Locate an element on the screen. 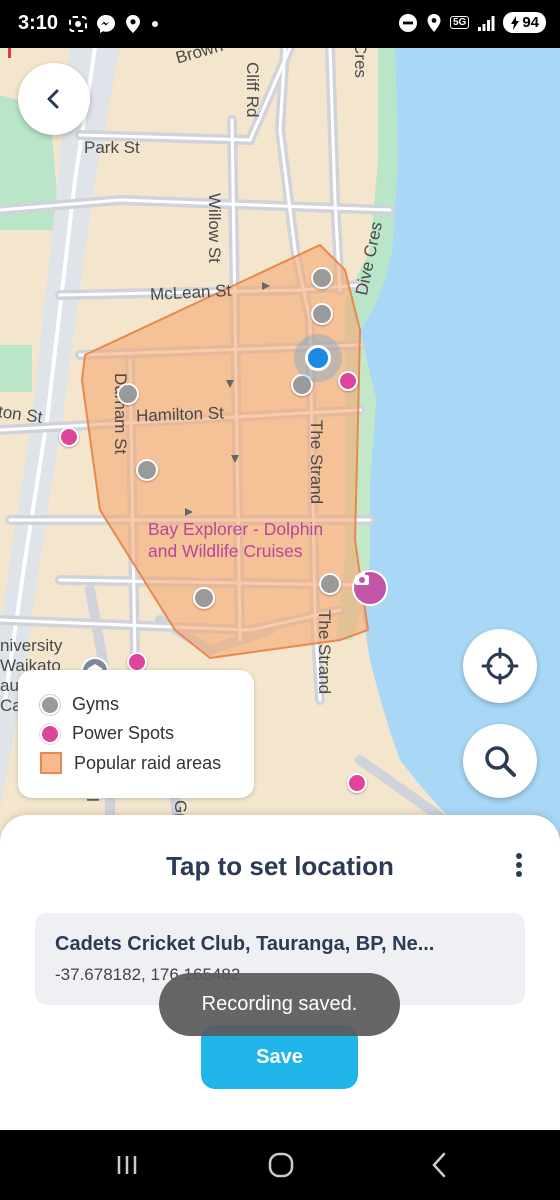 The height and width of the screenshot is (1200, 560). search-button is located at coordinates (500, 761).